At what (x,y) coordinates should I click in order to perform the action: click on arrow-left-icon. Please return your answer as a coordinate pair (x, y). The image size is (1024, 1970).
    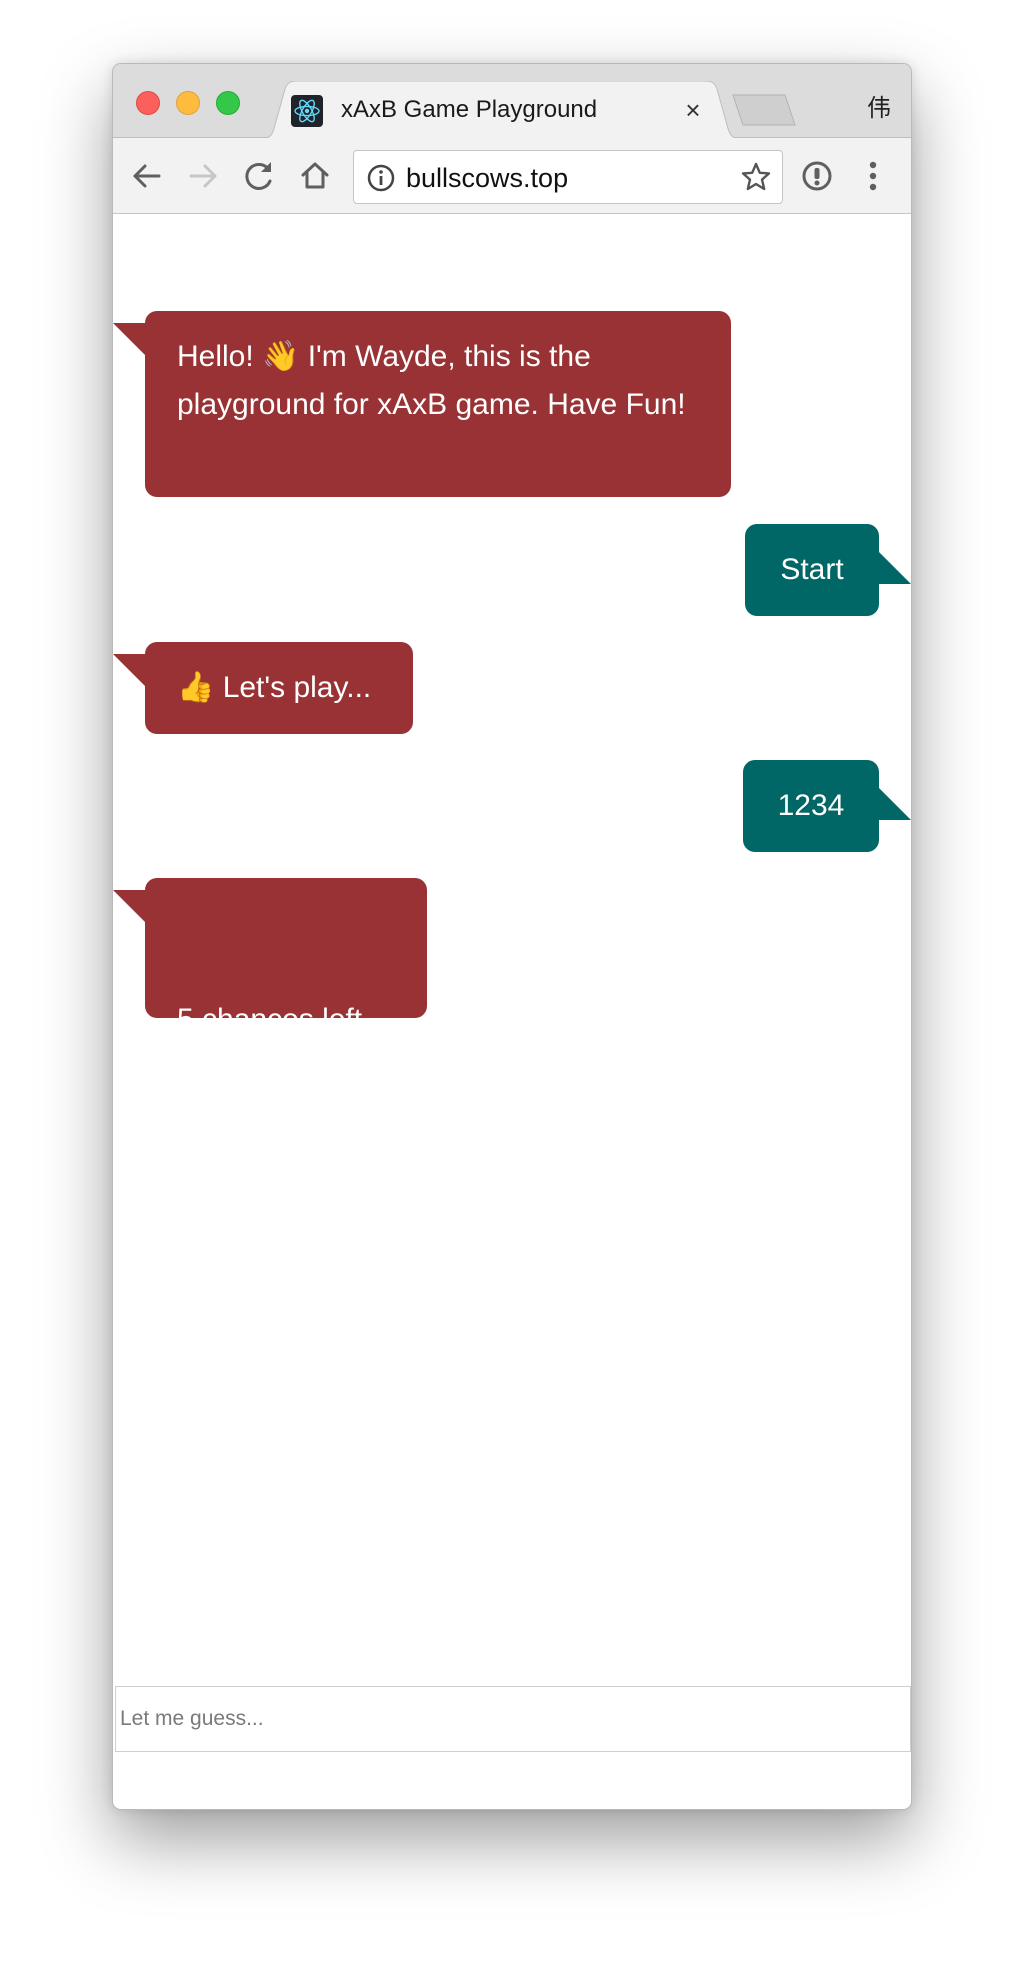
    Looking at the image, I should click on (147, 176).